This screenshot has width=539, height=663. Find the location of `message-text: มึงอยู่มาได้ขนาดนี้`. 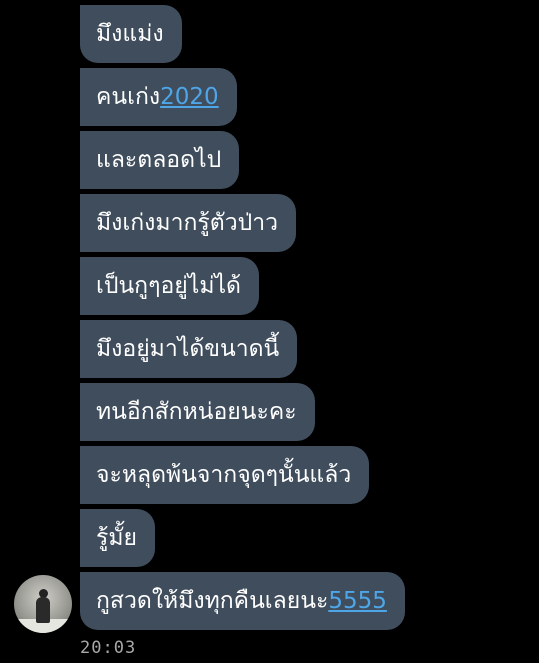

message-text: มึงอยู่มาได้ขนาดนี้ is located at coordinates (188, 349).